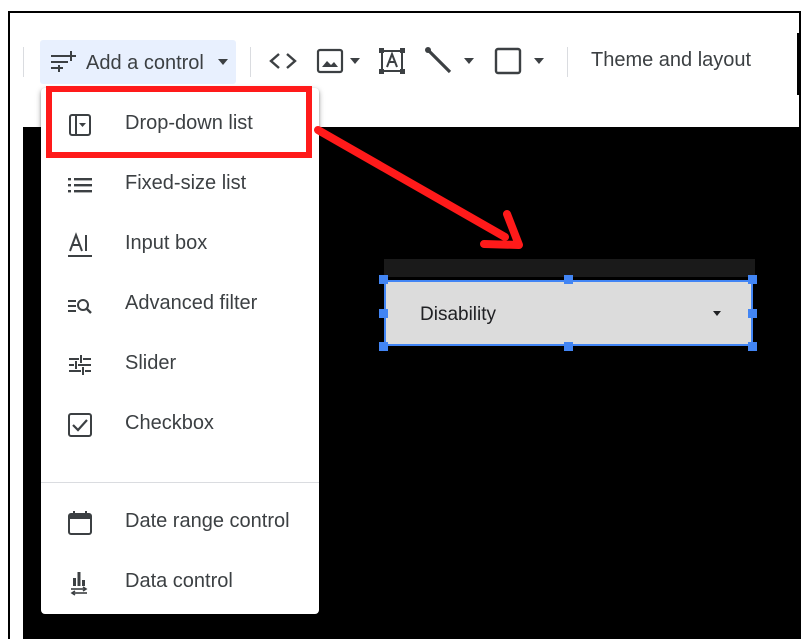 This screenshot has height=639, width=809. Describe the element at coordinates (145, 63) in the screenshot. I see `add-control-label: Add a control` at that location.